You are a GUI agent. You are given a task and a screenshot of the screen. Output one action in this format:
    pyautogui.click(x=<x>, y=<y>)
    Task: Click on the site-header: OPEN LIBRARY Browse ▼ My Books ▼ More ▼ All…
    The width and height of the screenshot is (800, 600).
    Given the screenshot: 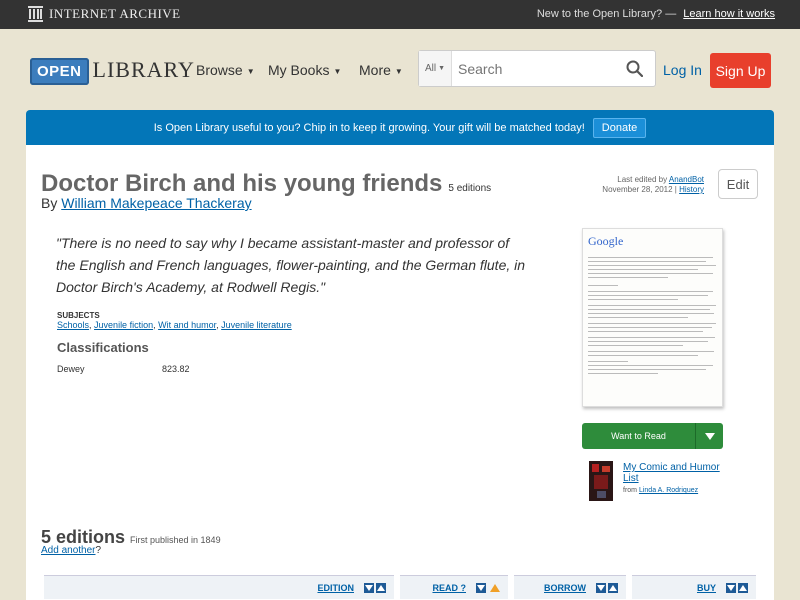 What is the action you would take?
    pyautogui.click(x=400, y=69)
    